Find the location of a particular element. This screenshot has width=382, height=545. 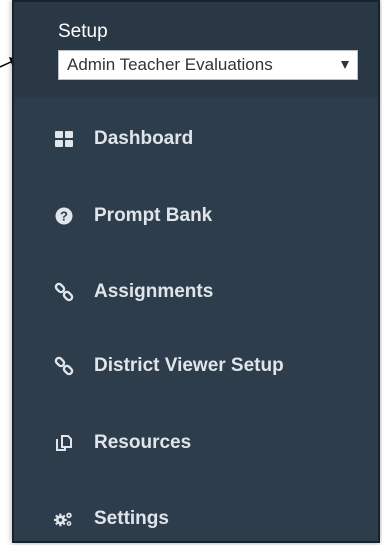

copy-icon is located at coordinates (64, 443).